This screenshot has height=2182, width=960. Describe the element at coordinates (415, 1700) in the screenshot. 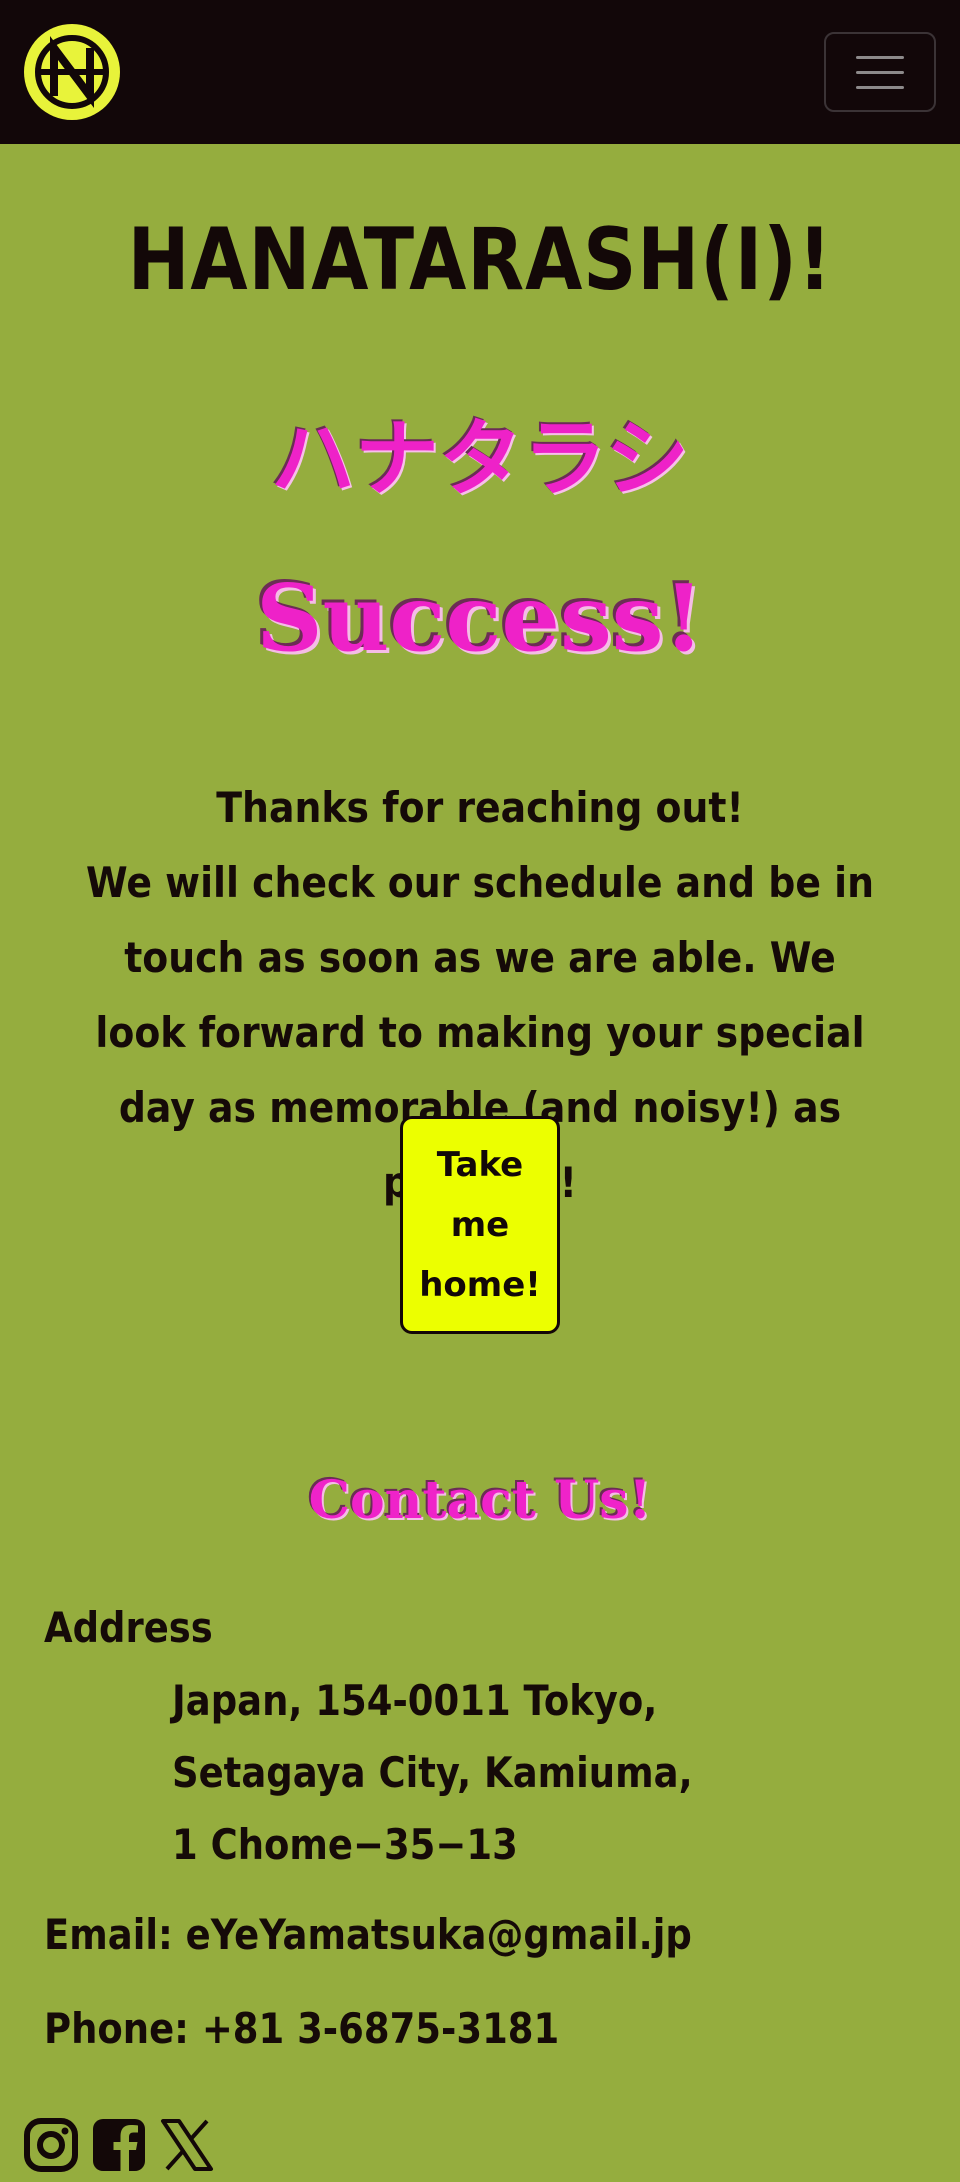

I see `address-line: Japan, 154-0011 Tokyo,` at that location.